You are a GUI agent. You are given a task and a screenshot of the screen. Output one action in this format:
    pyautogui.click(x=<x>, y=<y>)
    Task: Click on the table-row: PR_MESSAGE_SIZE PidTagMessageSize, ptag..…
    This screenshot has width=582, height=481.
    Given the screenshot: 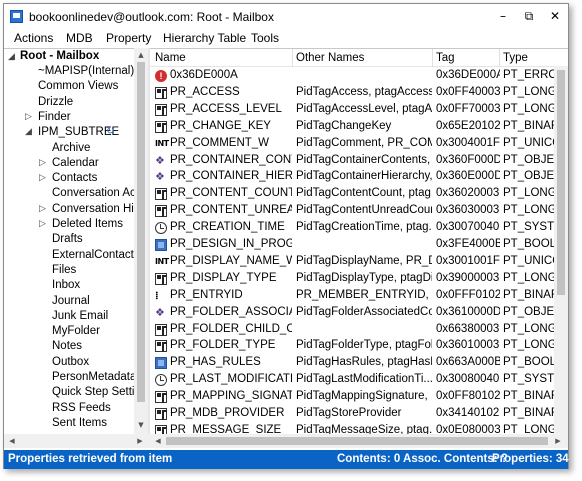 What is the action you would take?
    pyautogui.click(x=359, y=428)
    